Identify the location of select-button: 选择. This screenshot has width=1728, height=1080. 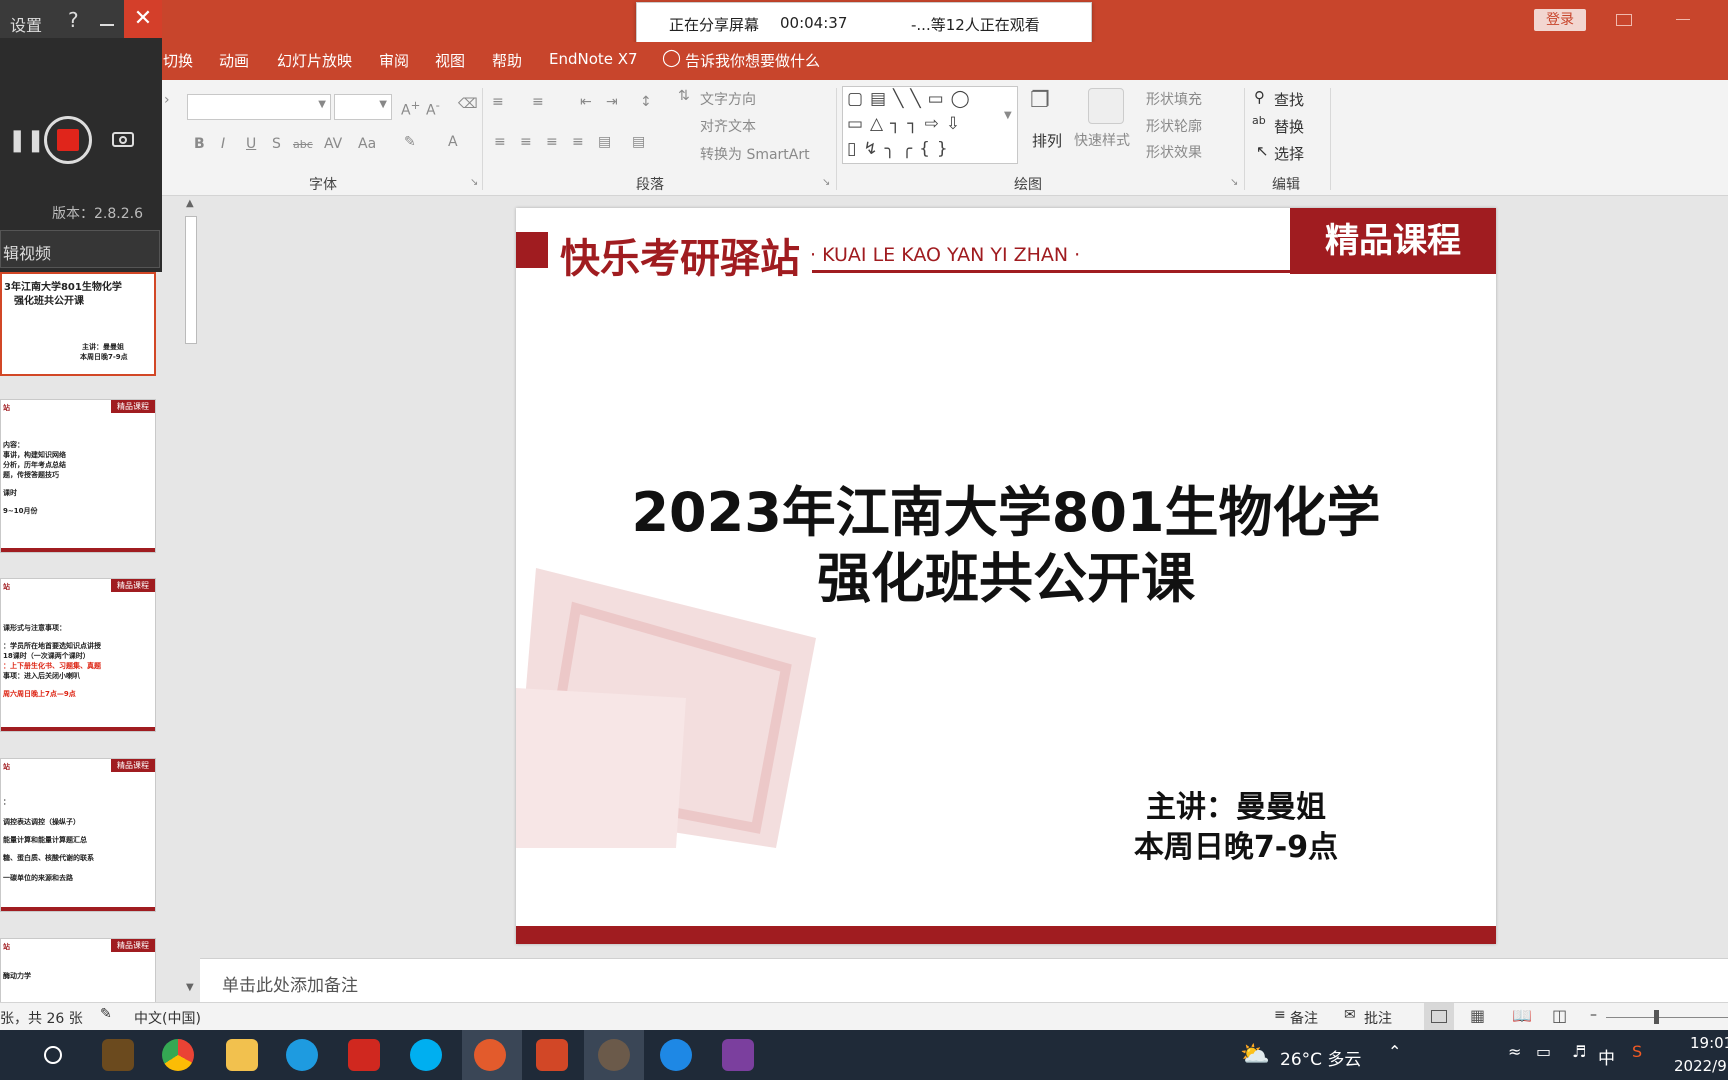
(1289, 153).